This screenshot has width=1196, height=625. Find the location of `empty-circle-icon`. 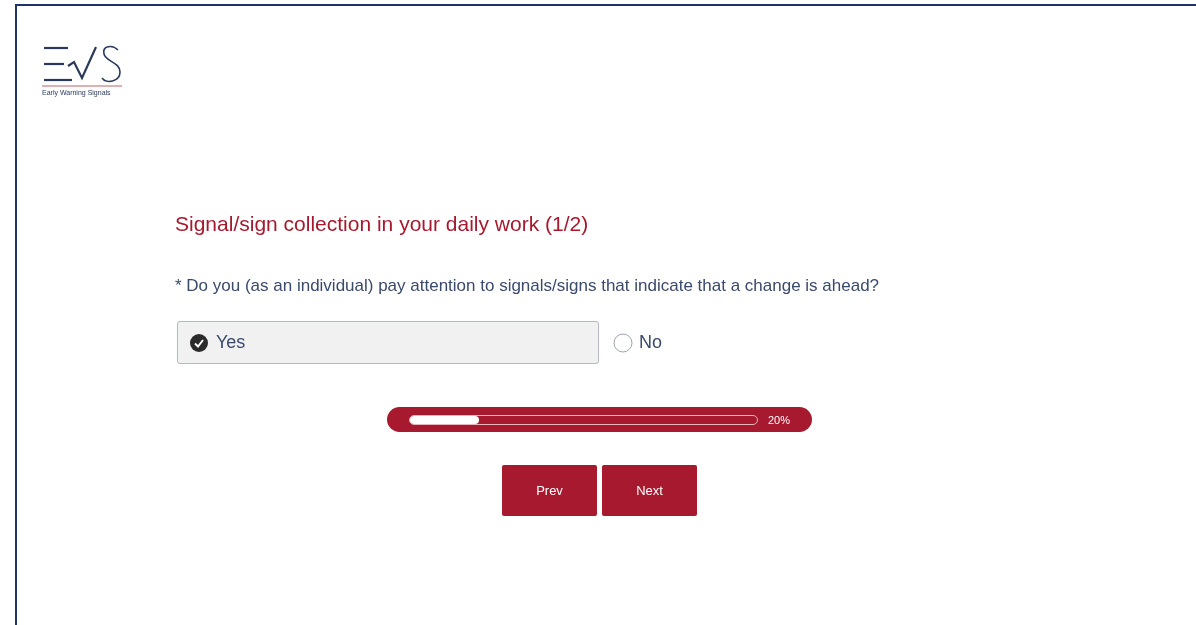

empty-circle-icon is located at coordinates (623, 342).